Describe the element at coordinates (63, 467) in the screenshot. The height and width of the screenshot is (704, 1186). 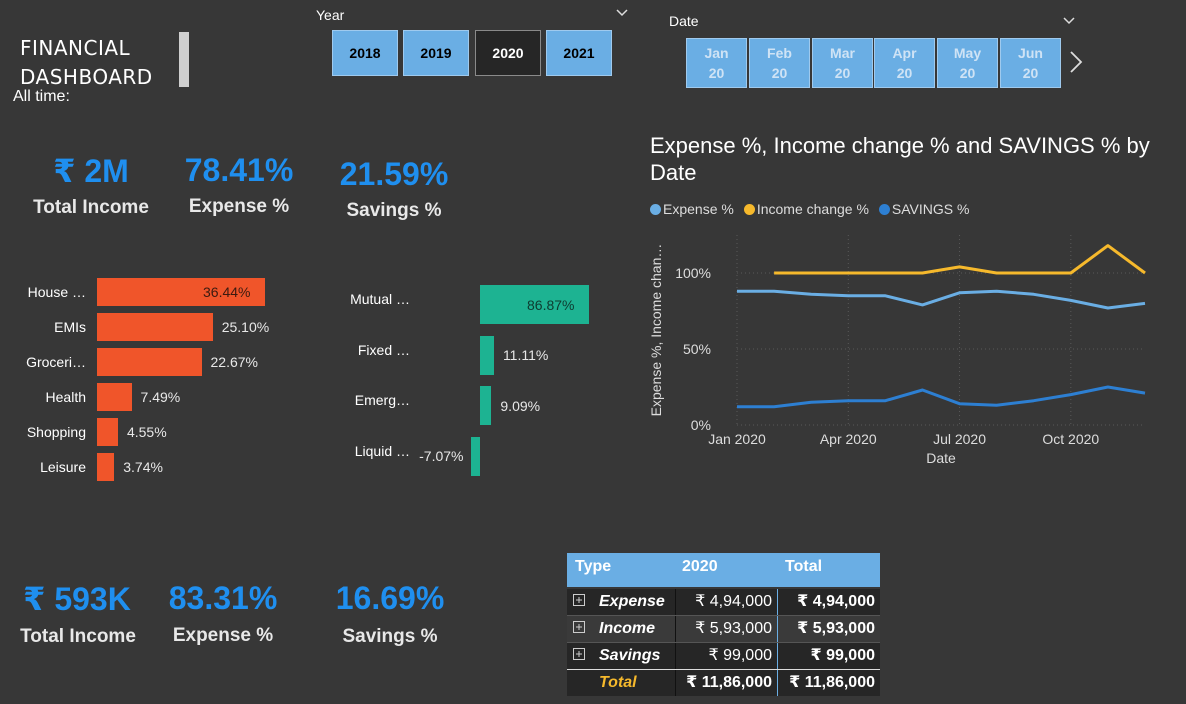
I see `bar-category-label: Leisure` at that location.